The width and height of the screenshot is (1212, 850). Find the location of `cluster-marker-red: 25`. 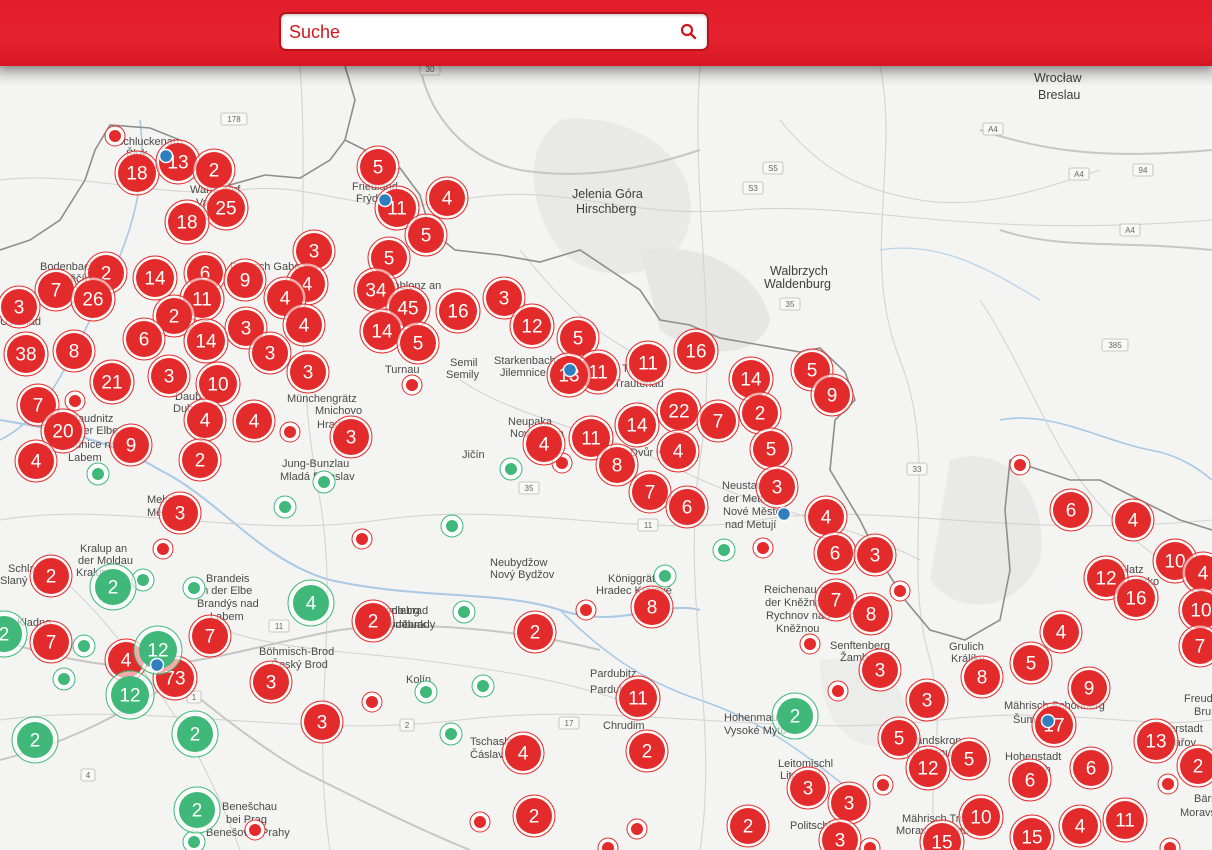

cluster-marker-red: 25 is located at coordinates (226, 208).